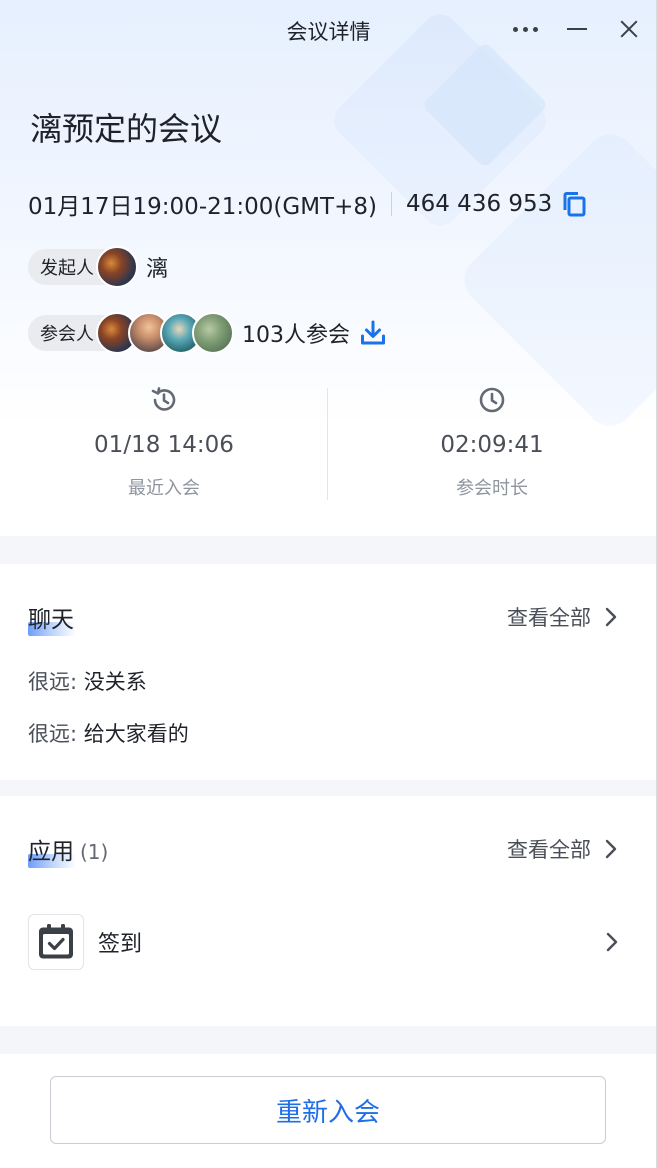 This screenshot has width=657, height=1168. I want to click on meeting-id: 464 436 953, so click(479, 204).